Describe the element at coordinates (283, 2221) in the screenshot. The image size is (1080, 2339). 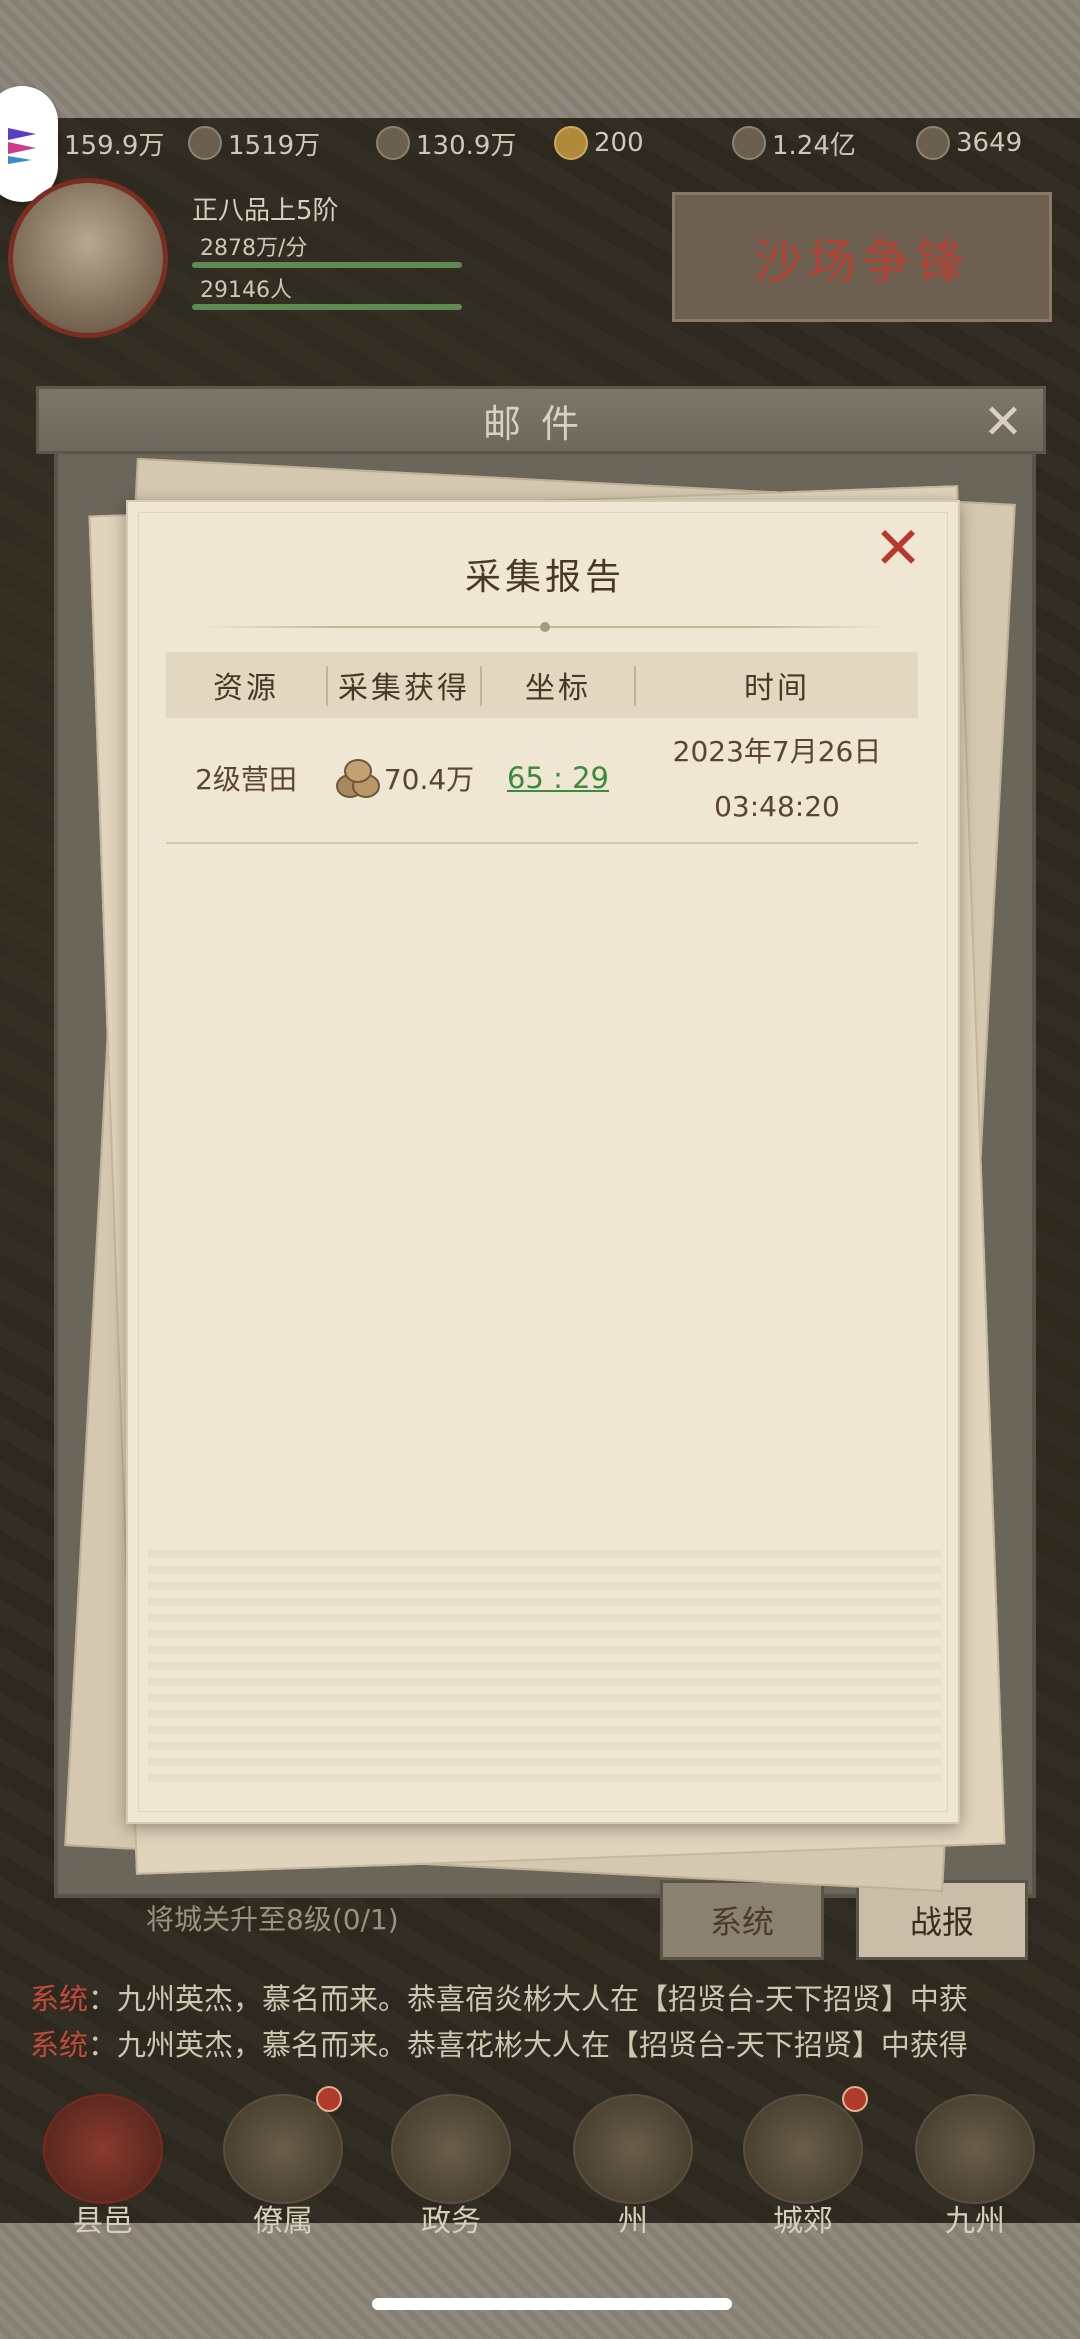
I see `nav-label: 僚属` at that location.